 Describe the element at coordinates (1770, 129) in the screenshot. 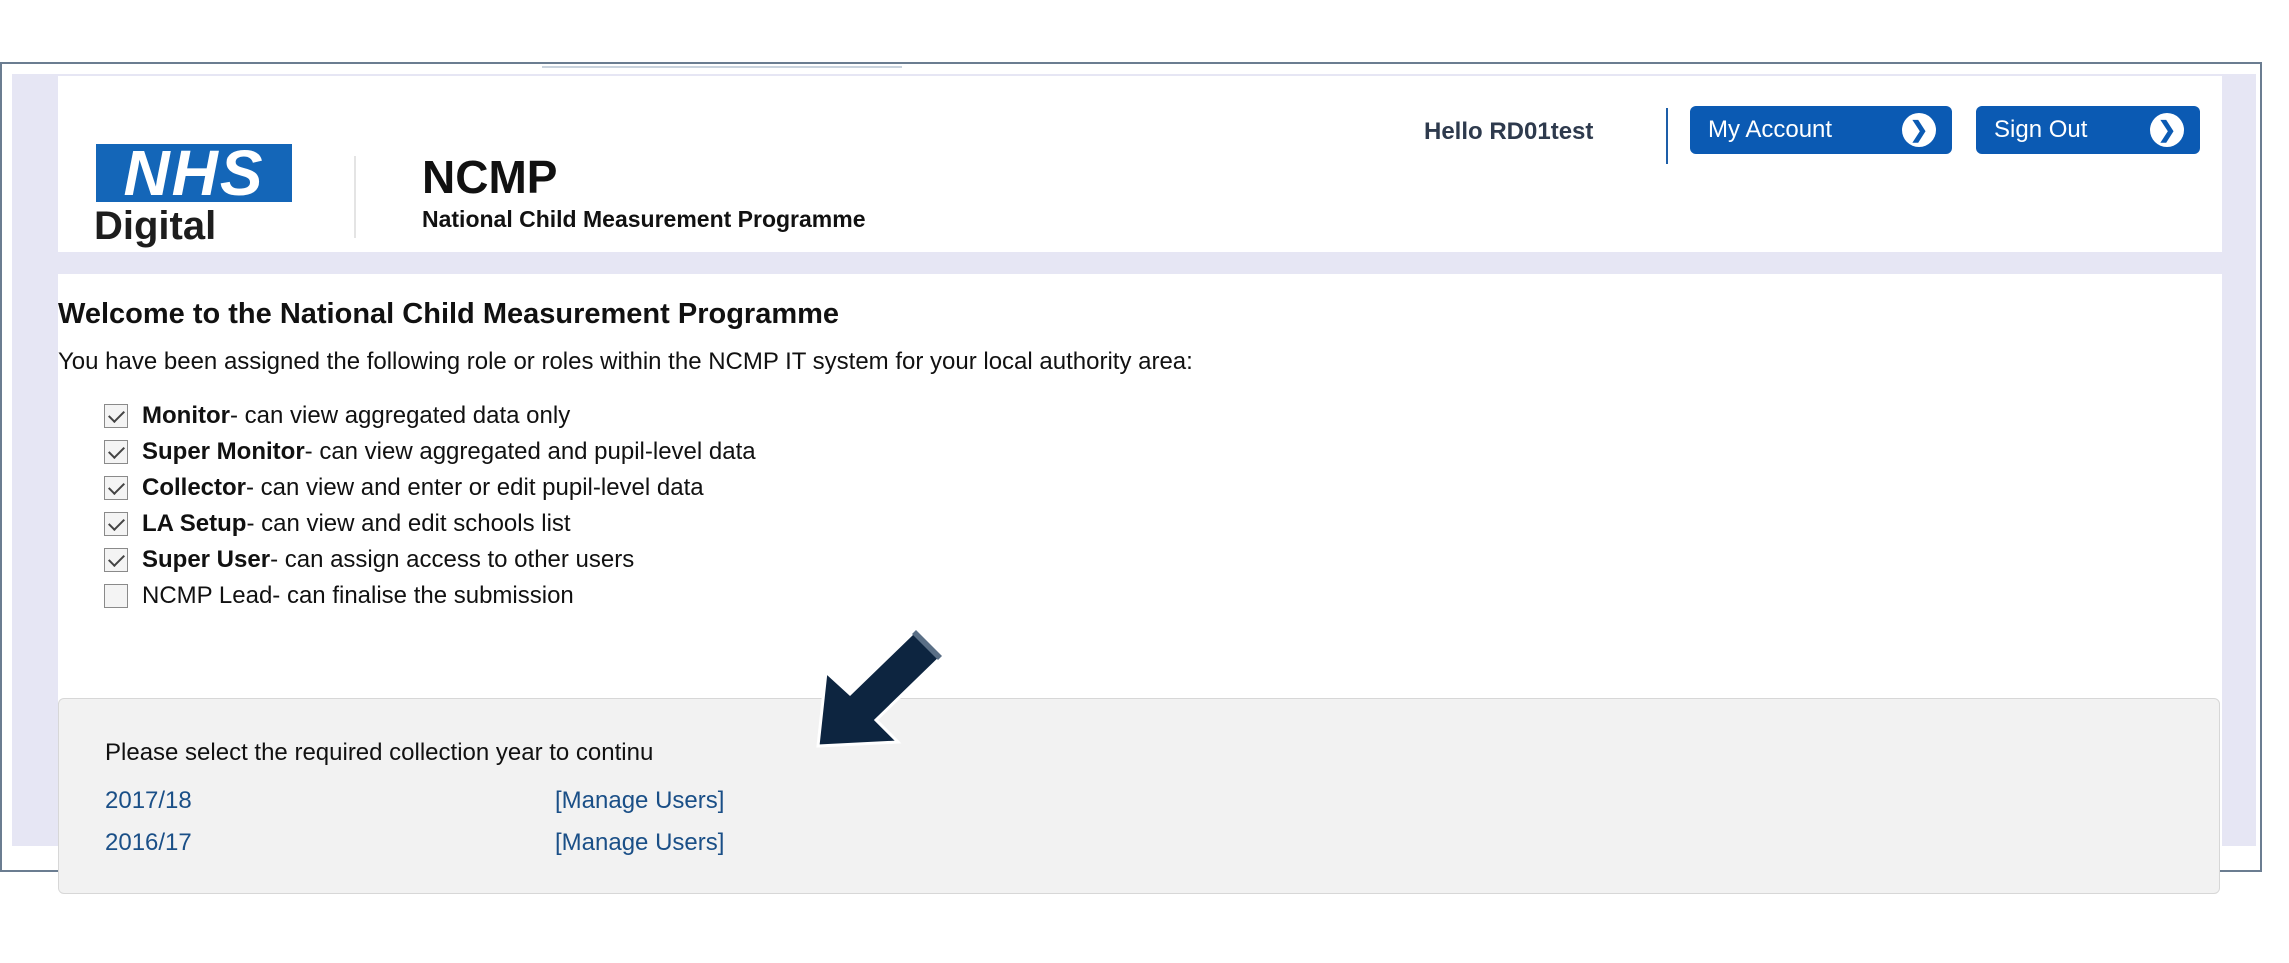

I see `my-account-label: My Account` at that location.